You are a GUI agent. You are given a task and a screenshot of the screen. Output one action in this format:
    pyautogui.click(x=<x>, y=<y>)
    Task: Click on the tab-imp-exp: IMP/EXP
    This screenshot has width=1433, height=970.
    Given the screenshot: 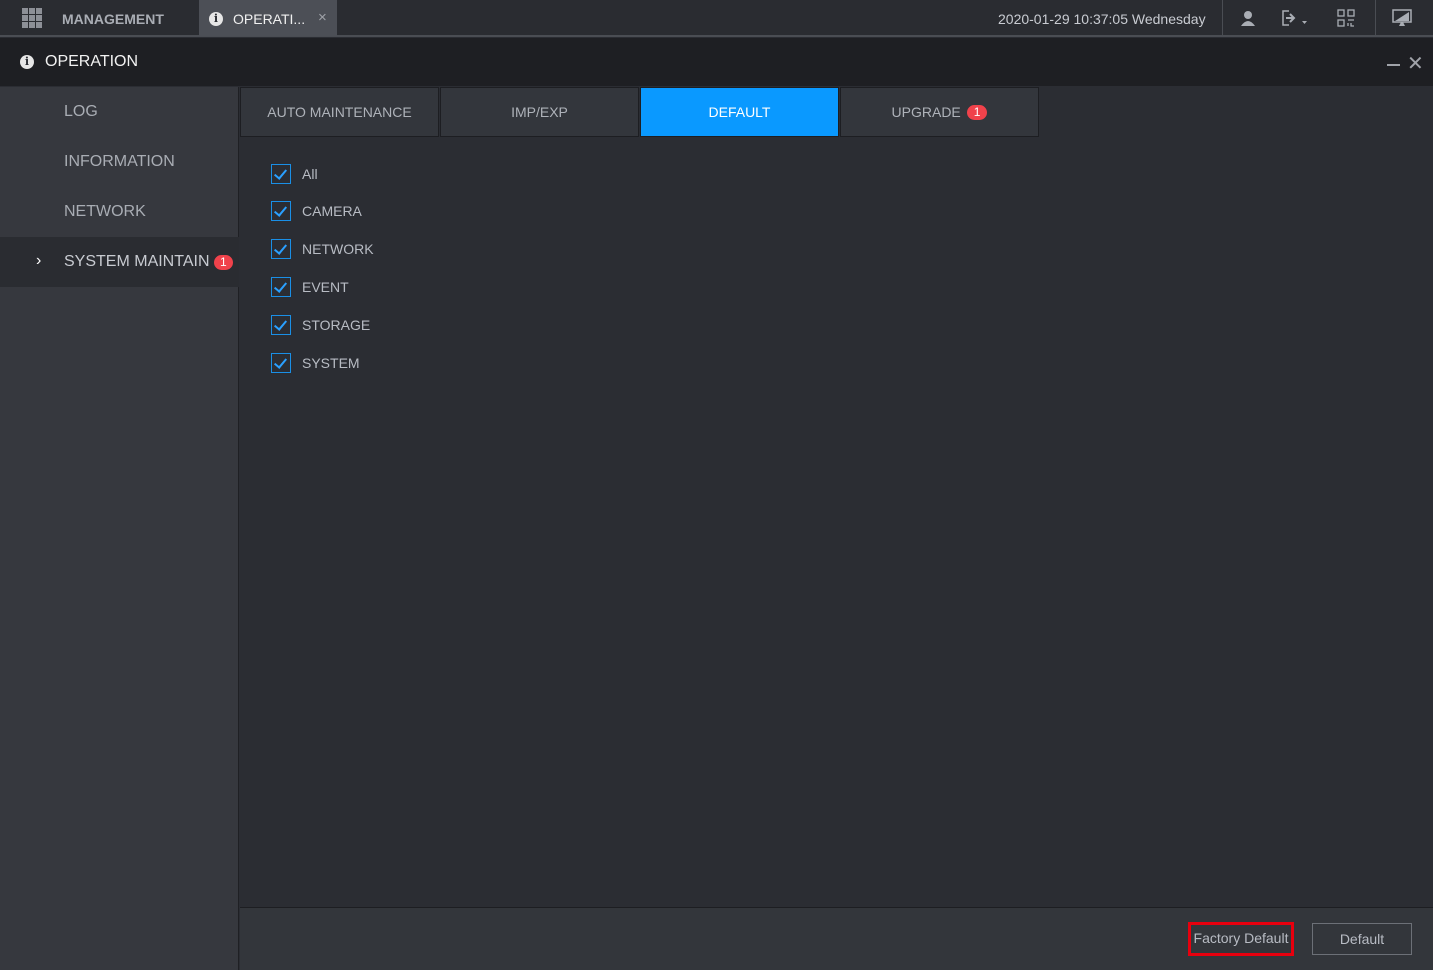 What is the action you would take?
    pyautogui.click(x=539, y=112)
    